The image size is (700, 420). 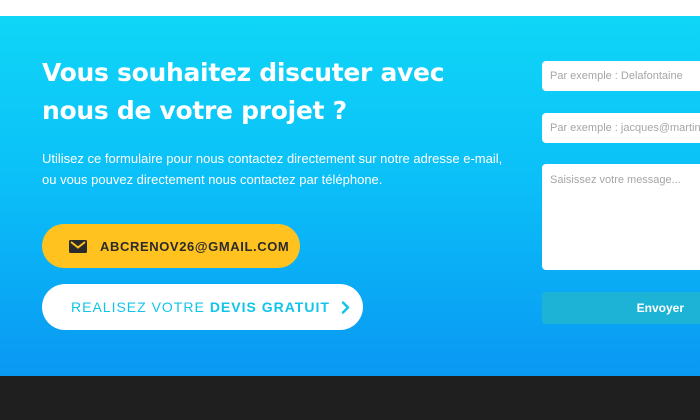 I want to click on name-input, so click(x=621, y=76).